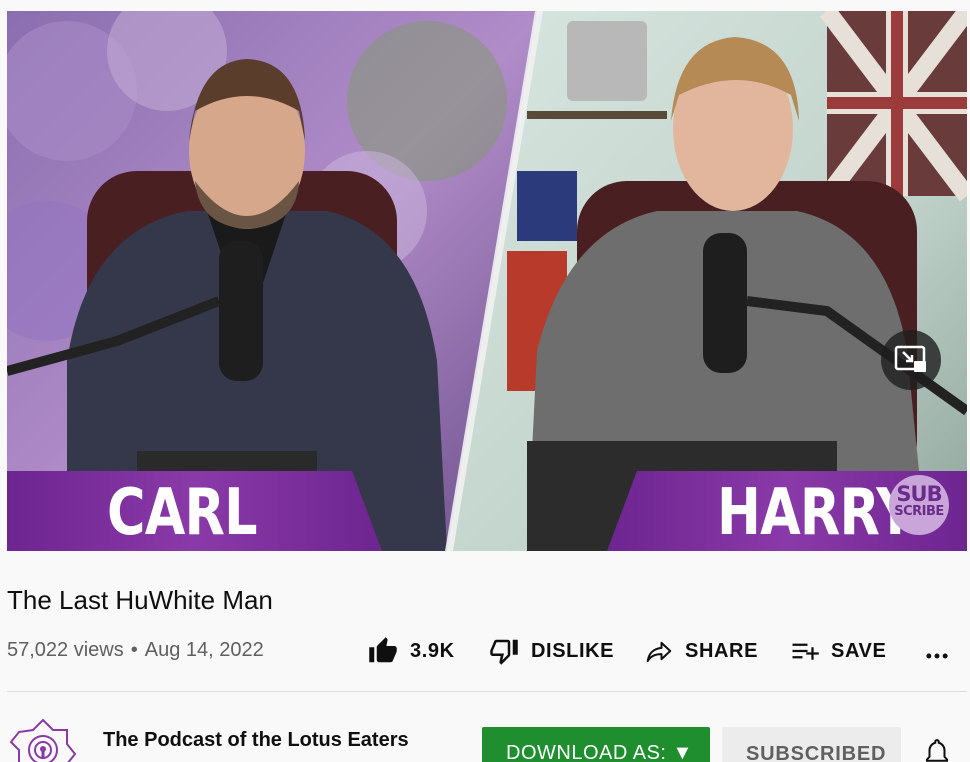 This screenshot has height=762, width=970. What do you see at coordinates (596, 744) in the screenshot?
I see `download-as-button: DOWNLOAD AS: ▼` at bounding box center [596, 744].